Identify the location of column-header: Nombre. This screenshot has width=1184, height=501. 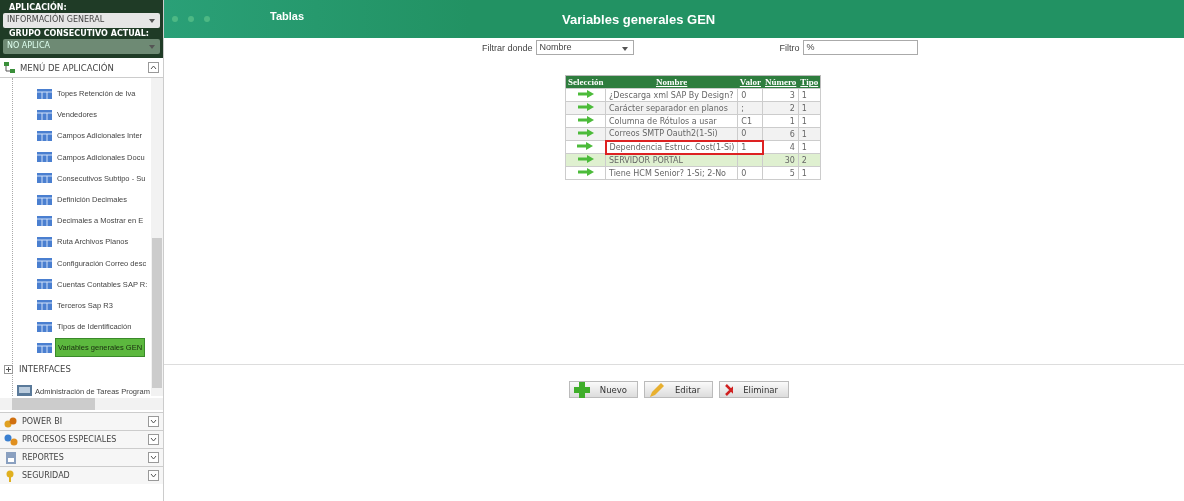
(671, 82).